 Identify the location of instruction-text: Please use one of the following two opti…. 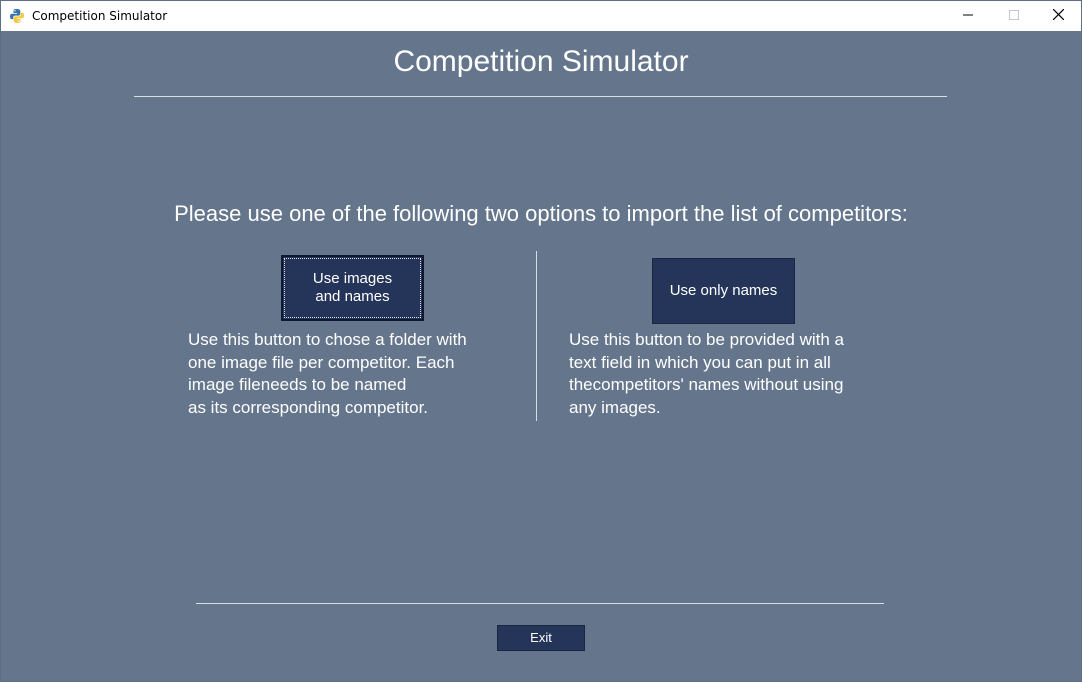
(541, 213).